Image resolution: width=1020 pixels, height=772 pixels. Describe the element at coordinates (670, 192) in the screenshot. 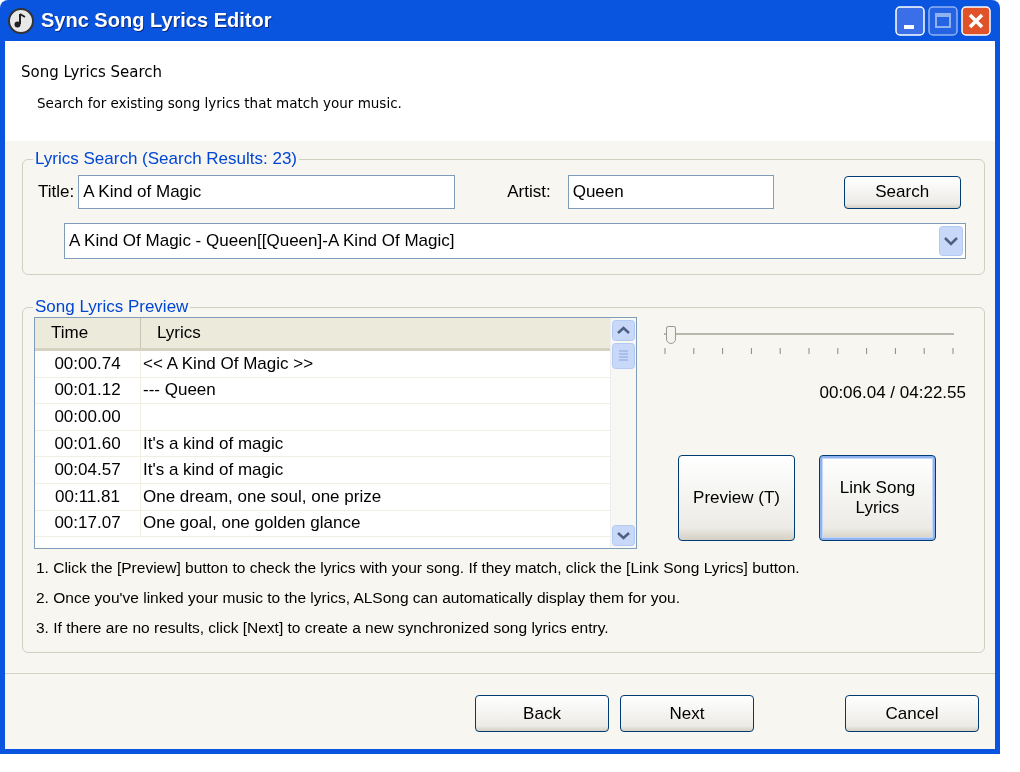

I see `artist-field: Queen` at that location.